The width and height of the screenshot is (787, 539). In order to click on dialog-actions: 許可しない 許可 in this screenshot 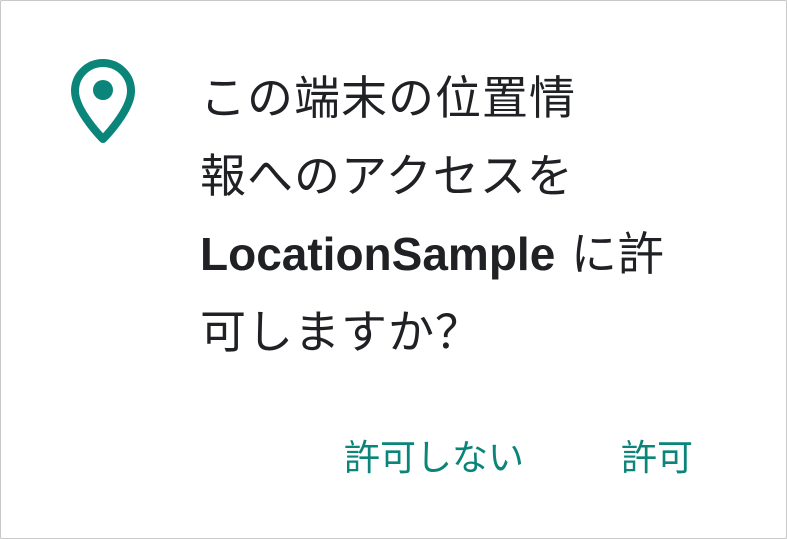, I will do `click(393, 461)`.